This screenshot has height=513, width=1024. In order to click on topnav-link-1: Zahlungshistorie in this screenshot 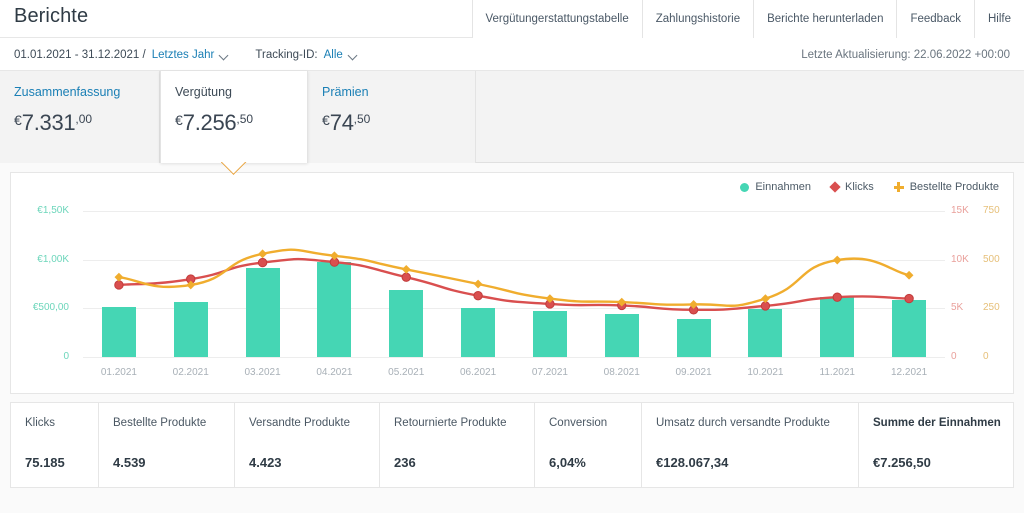, I will do `click(697, 19)`.